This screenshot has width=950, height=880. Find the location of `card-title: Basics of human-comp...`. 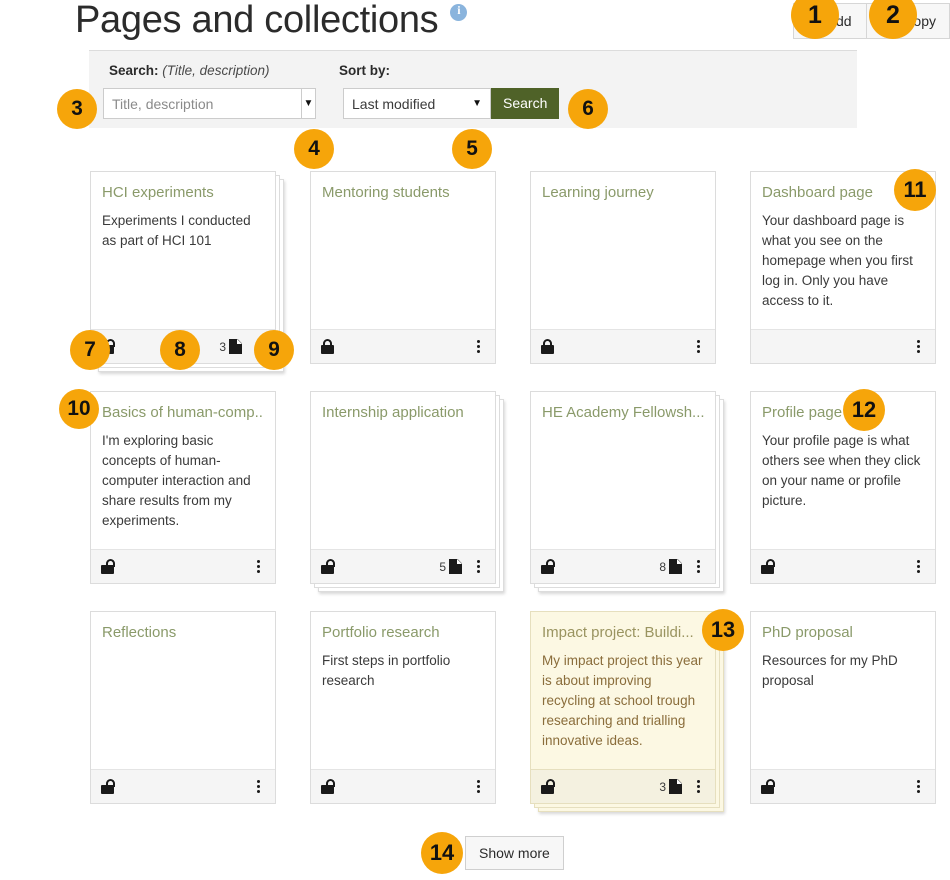

card-title: Basics of human-comp... is located at coordinates (183, 412).